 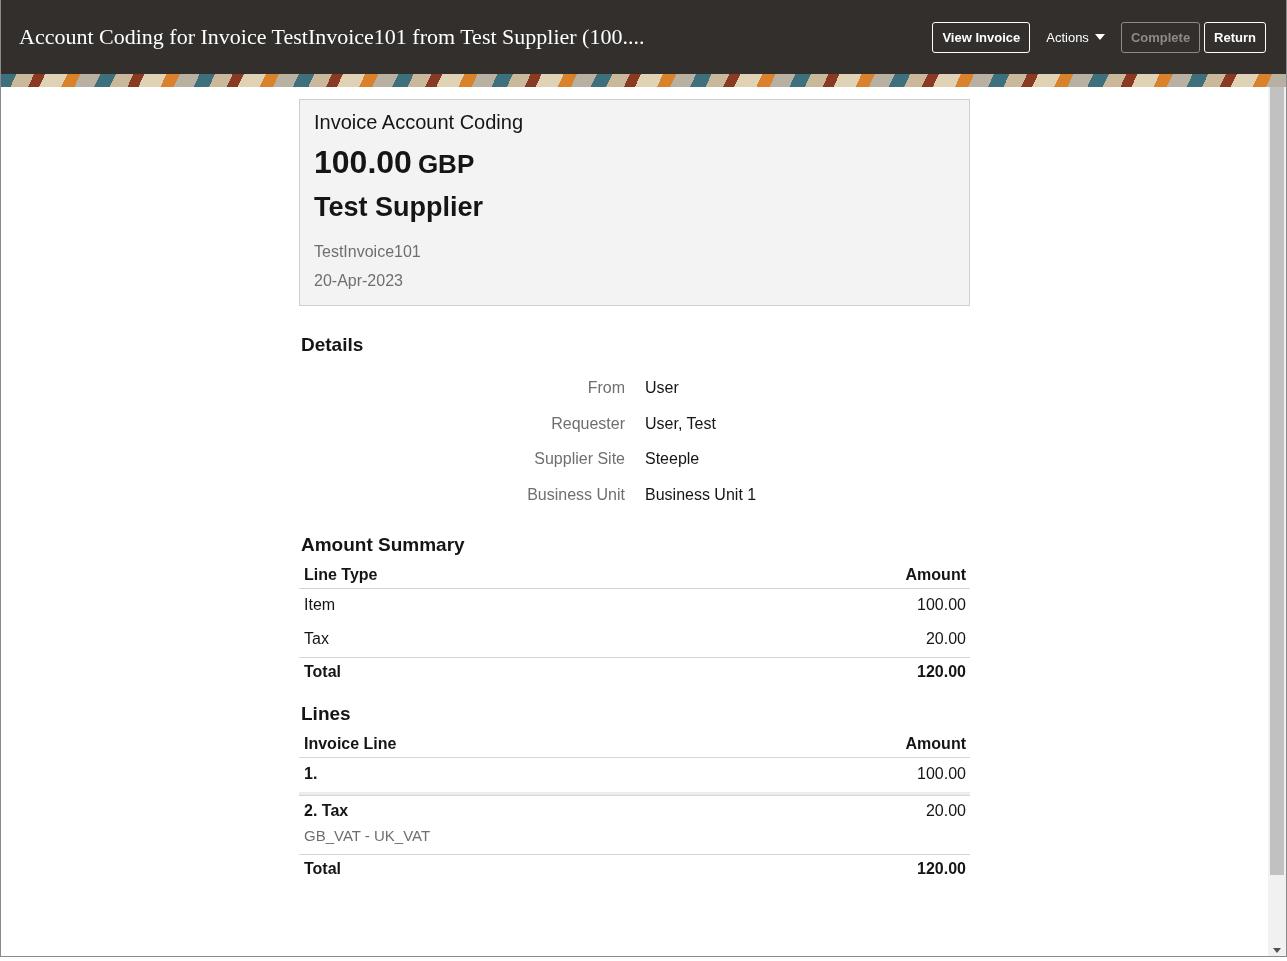 I want to click on line-number: 2. Tax, so click(x=326, y=810).